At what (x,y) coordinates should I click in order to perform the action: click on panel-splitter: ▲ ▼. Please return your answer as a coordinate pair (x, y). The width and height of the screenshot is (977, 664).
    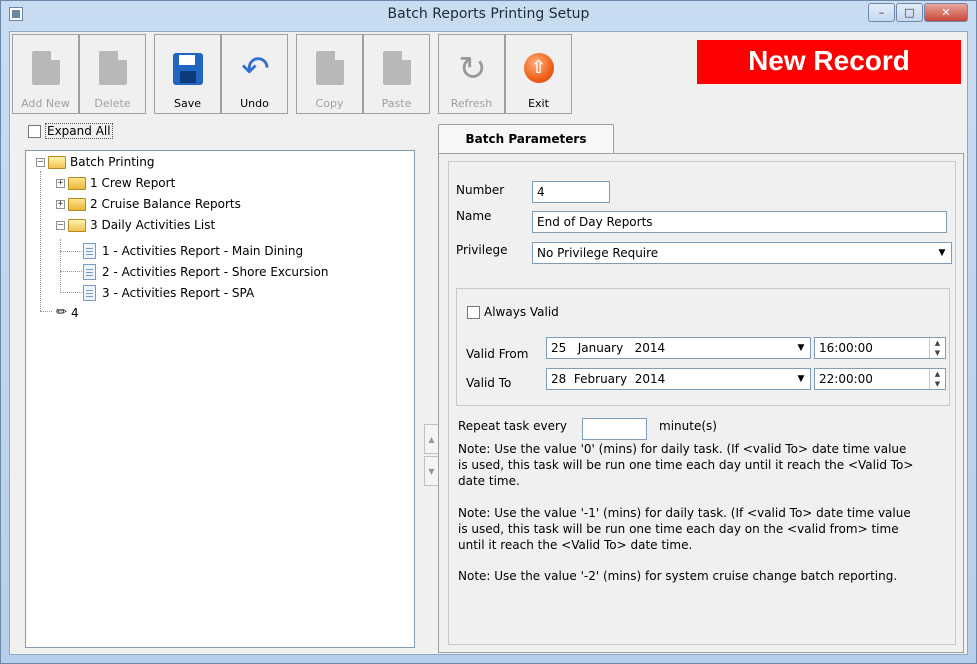
    Looking at the image, I should click on (431, 457).